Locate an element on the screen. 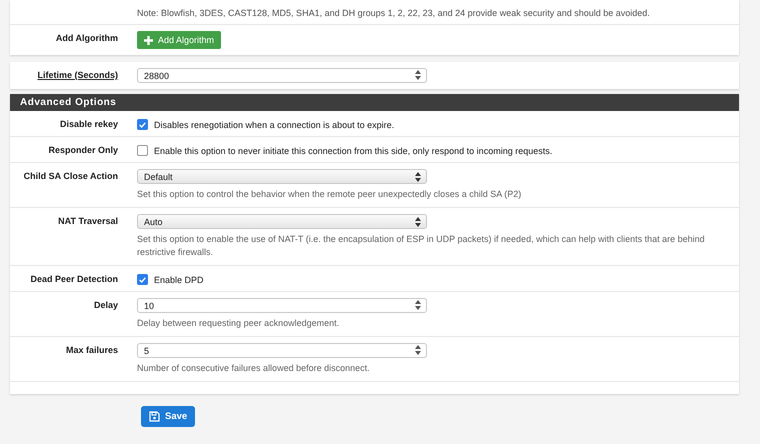  field-label: Responder Only is located at coordinates (82, 150).